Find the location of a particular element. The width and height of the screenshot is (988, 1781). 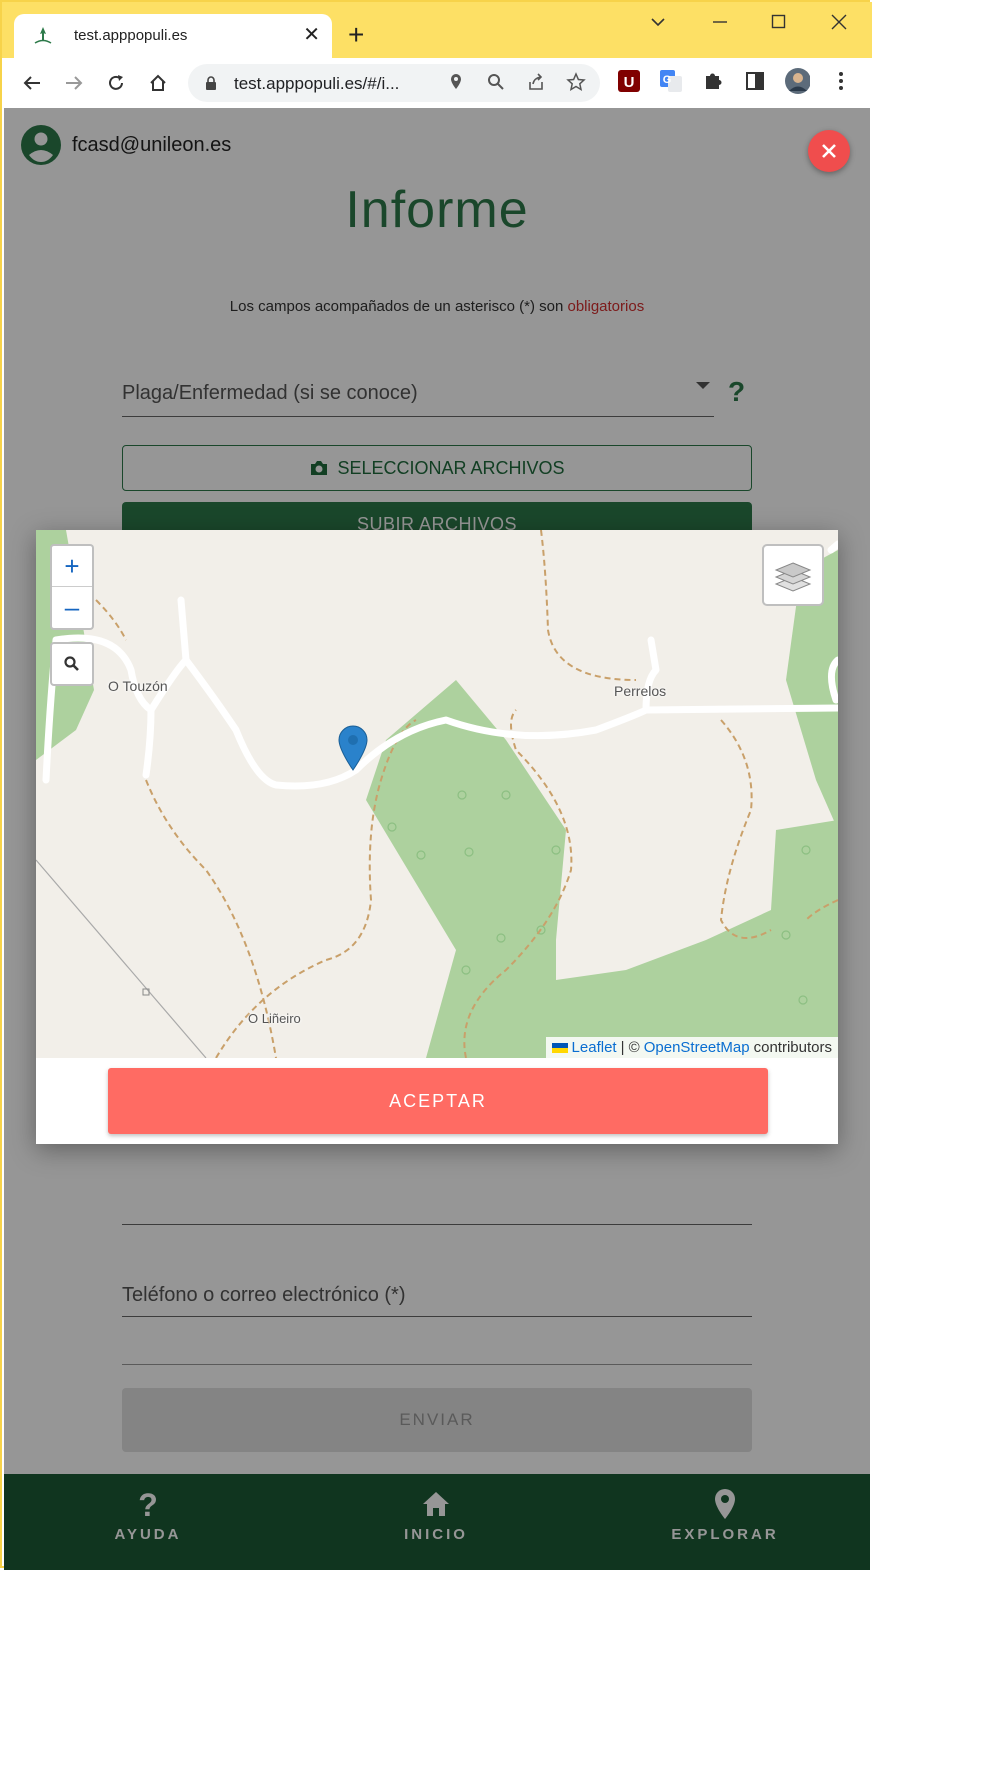

back-button is located at coordinates (32, 83).